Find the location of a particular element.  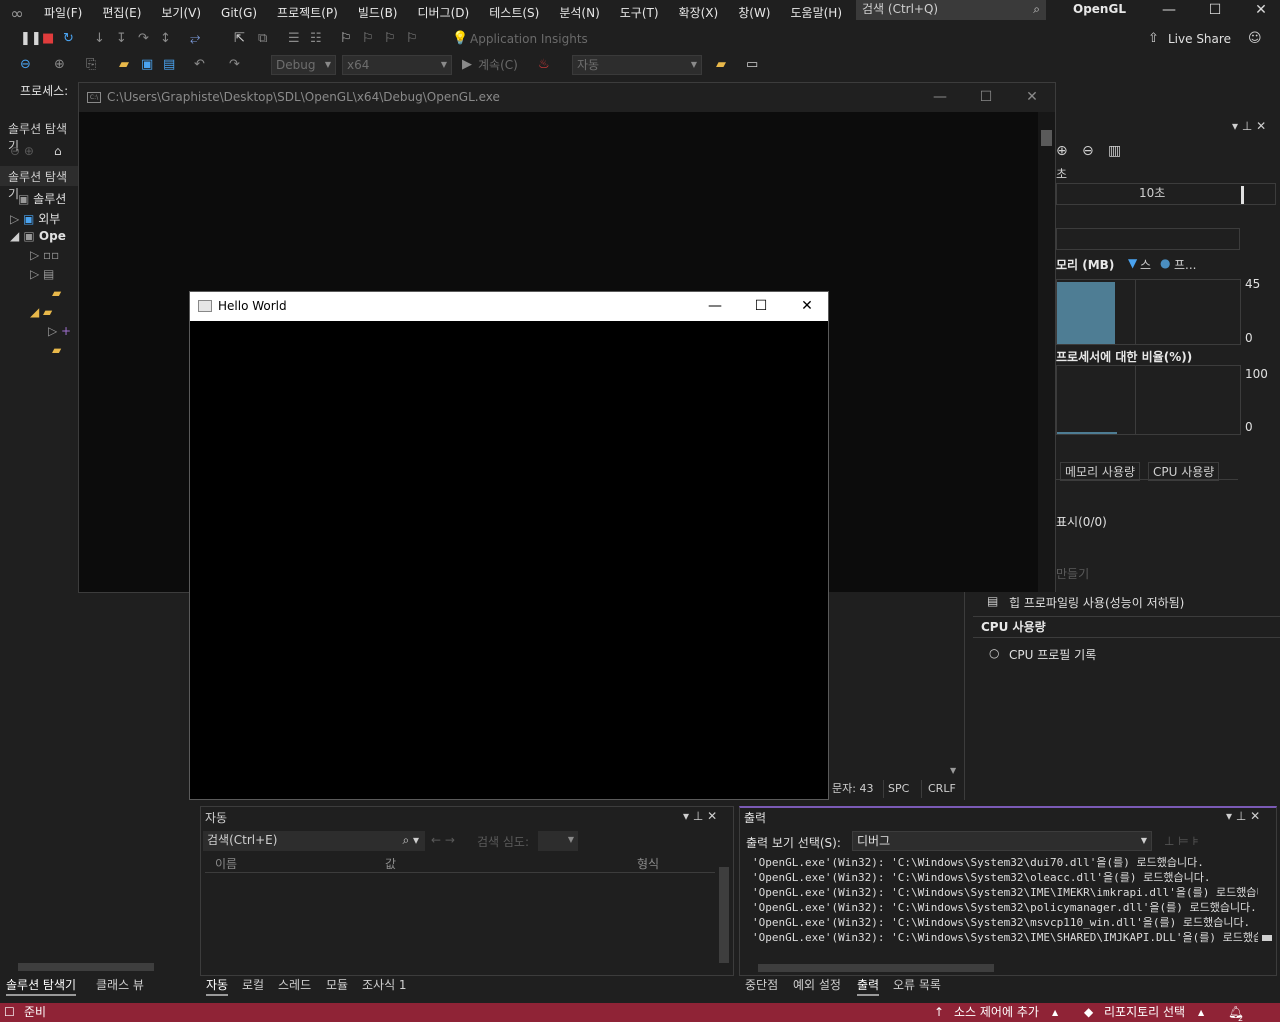

menu-file: 파일(F) is located at coordinates (63, 13).